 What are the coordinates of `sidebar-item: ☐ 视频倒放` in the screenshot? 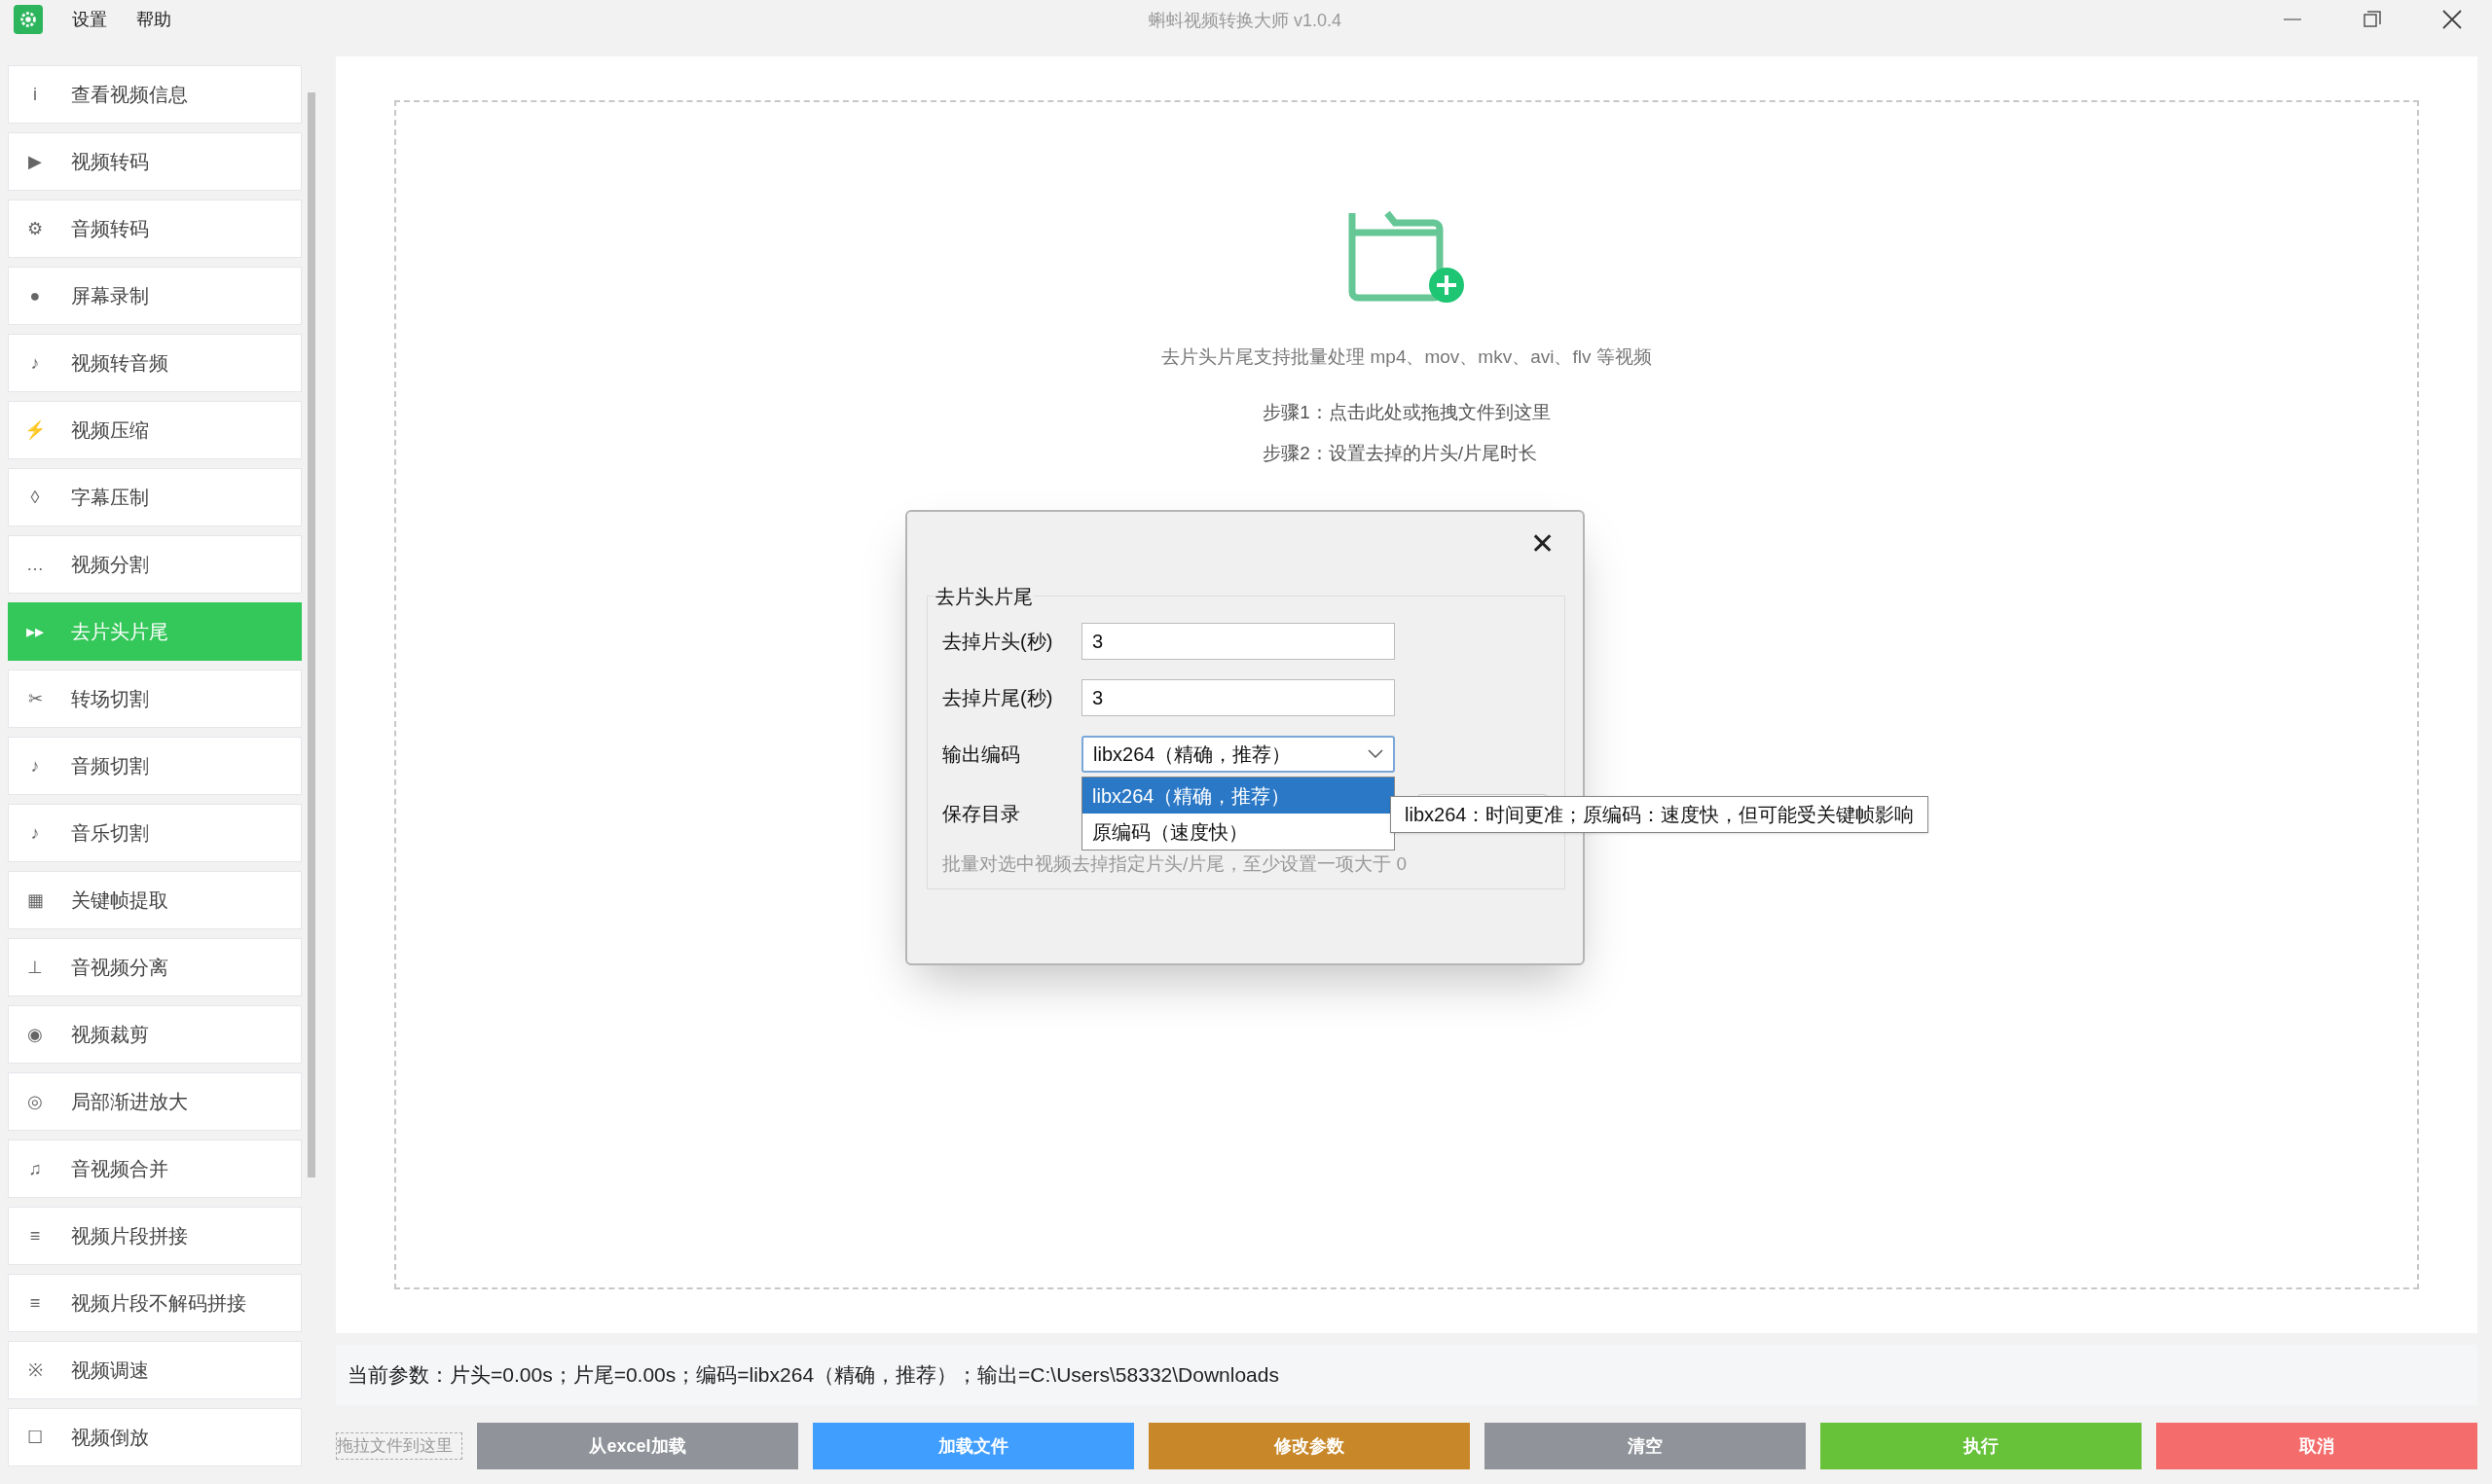 It's located at (155, 1437).